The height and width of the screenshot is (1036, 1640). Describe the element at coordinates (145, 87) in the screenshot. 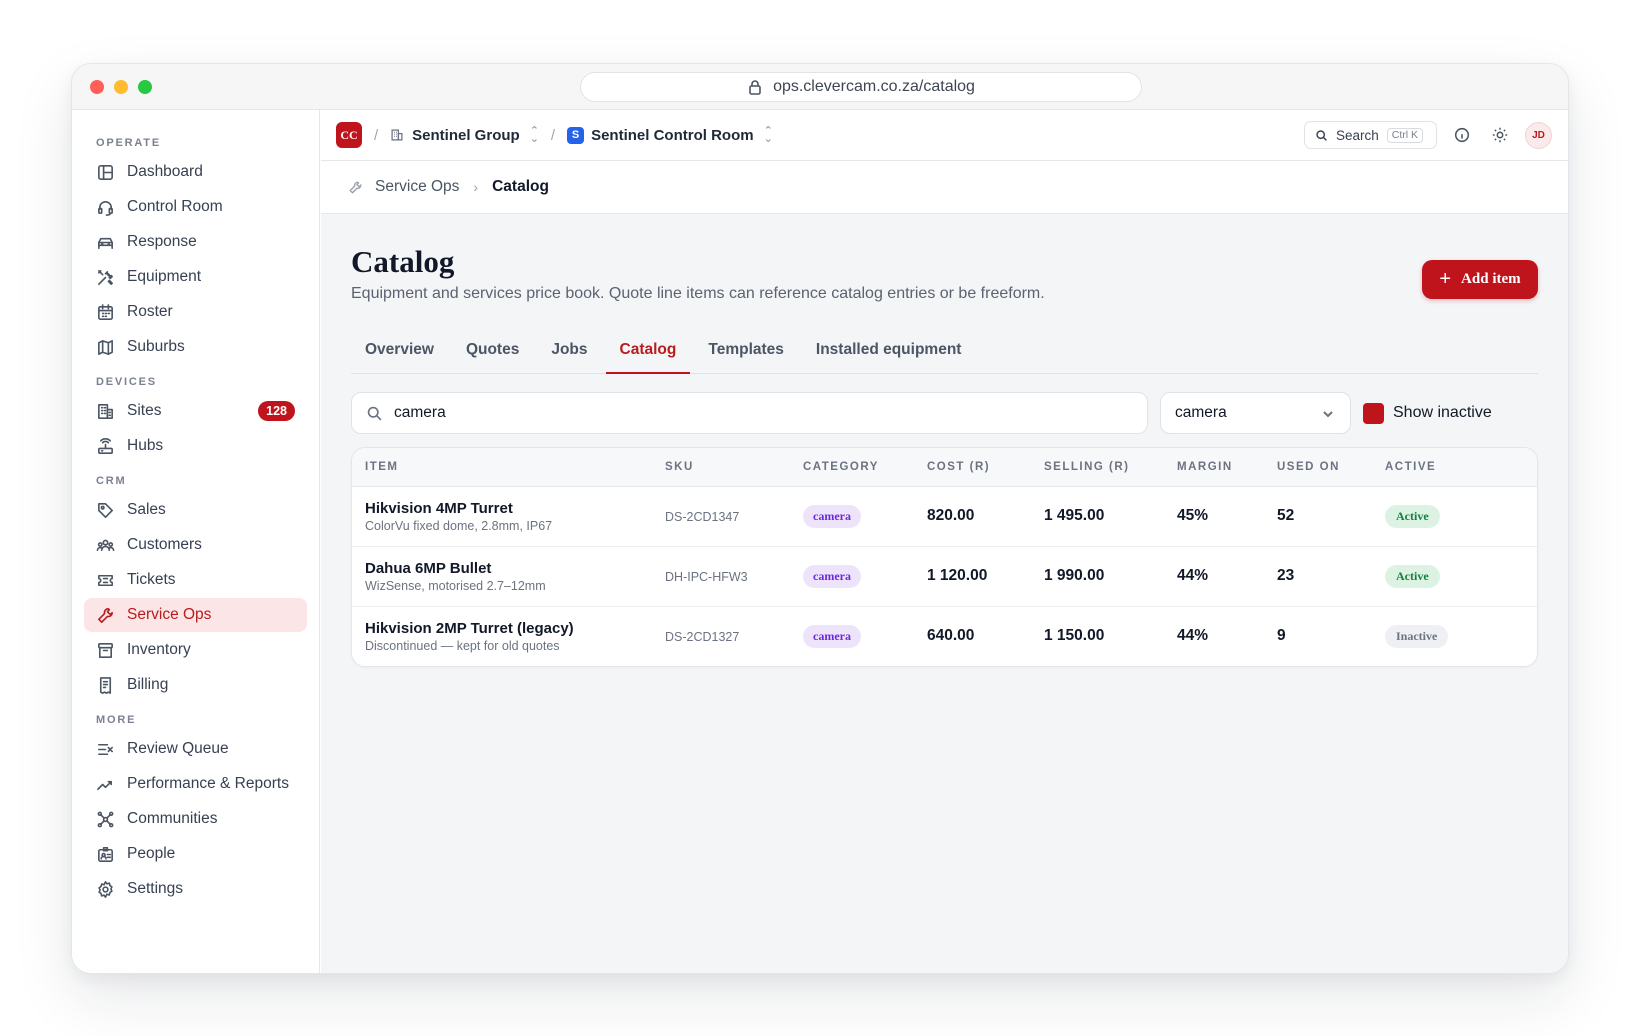

I see `maximize-window-button` at that location.